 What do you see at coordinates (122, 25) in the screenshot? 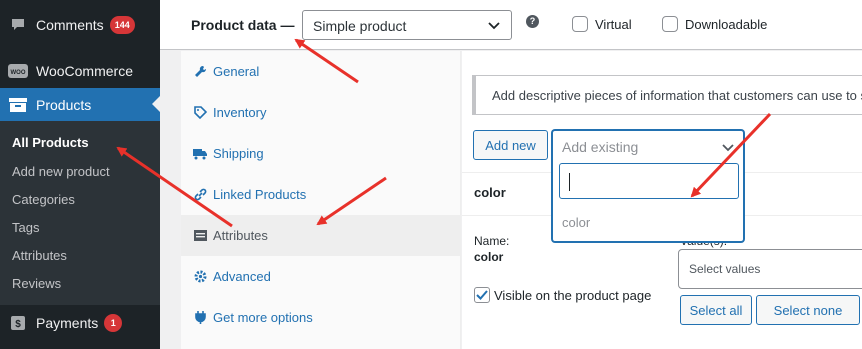
I see `comments-count-badge: 144` at bounding box center [122, 25].